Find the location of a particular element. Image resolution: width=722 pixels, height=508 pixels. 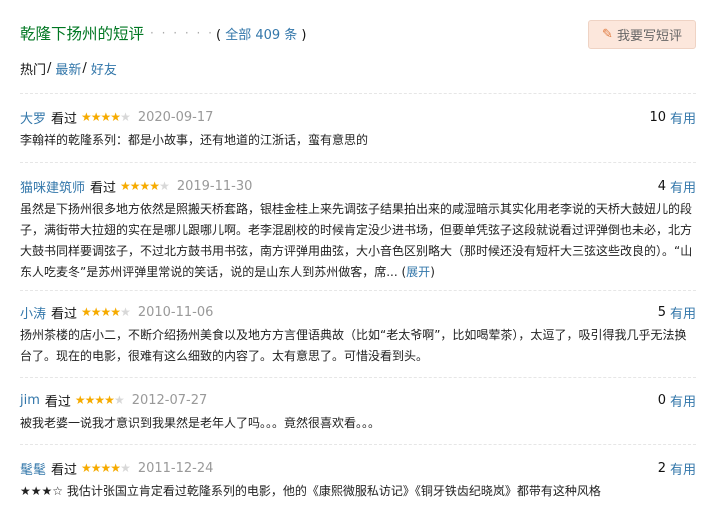

useful-vote: 4 有用 is located at coordinates (677, 186).